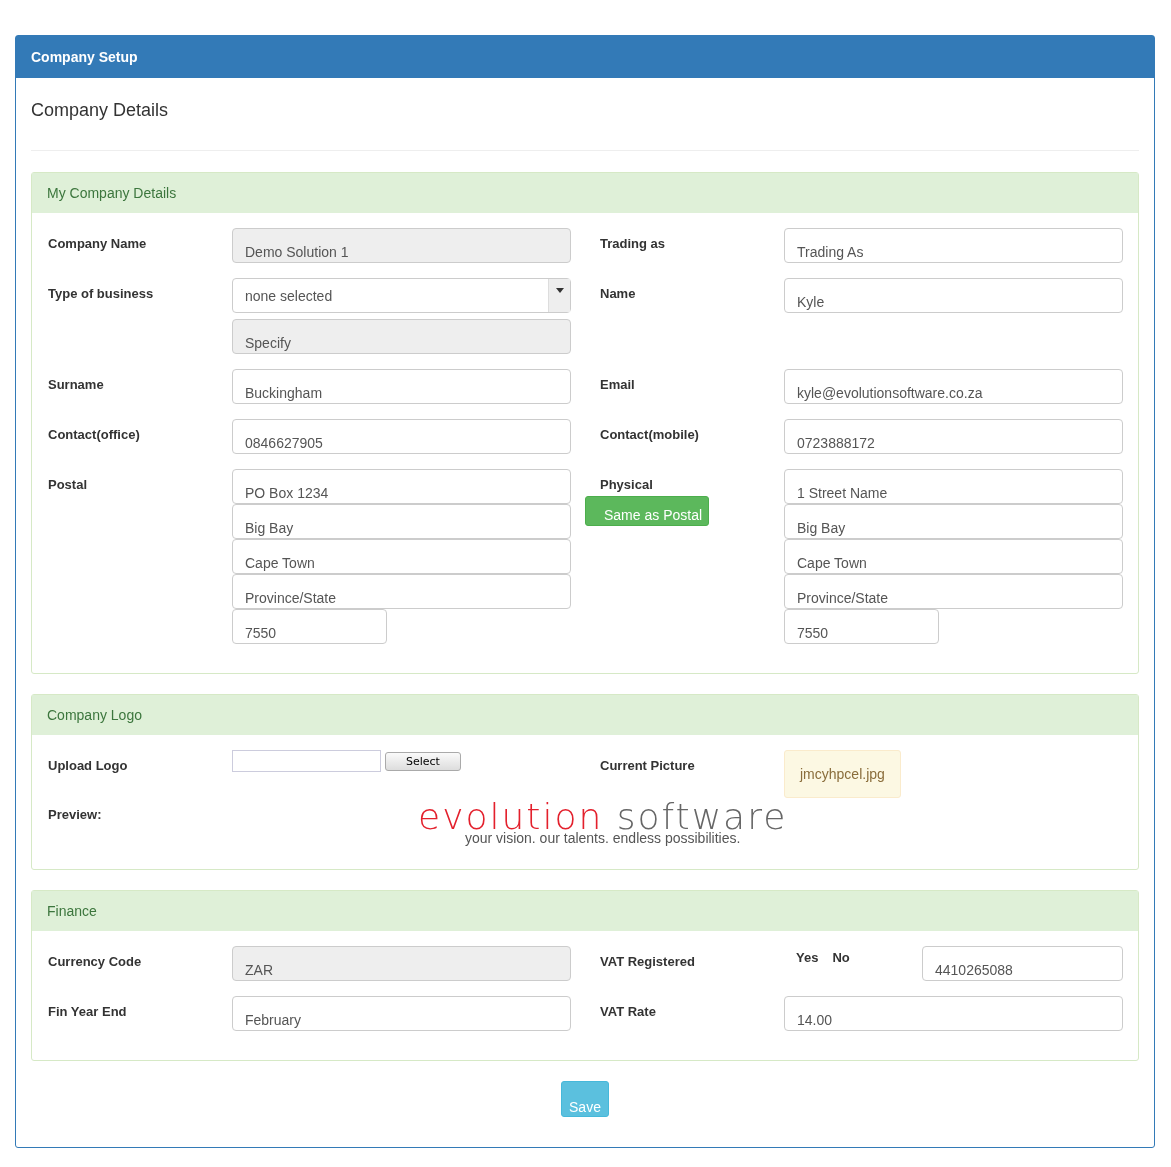 The image size is (1171, 1167). What do you see at coordinates (401, 436) in the screenshot?
I see `input-field: 0846627905` at bounding box center [401, 436].